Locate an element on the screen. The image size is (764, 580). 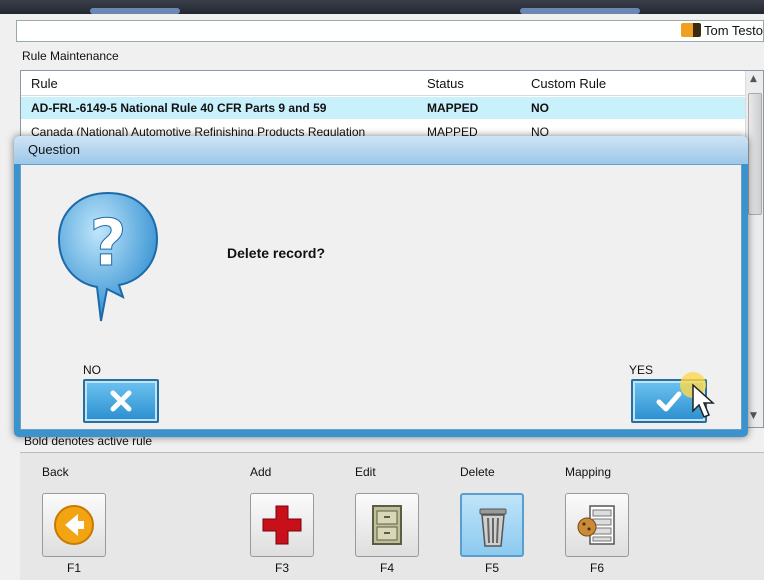
add-button is located at coordinates (282, 525).